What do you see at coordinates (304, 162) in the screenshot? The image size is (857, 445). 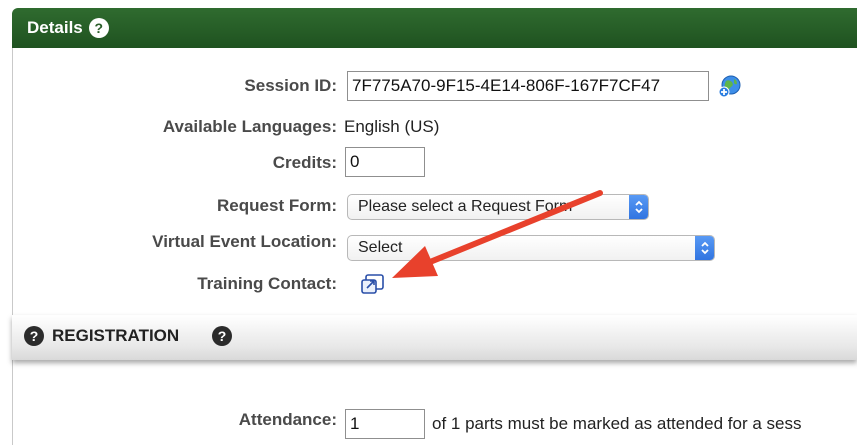 I see `credits-label: Credits:` at bounding box center [304, 162].